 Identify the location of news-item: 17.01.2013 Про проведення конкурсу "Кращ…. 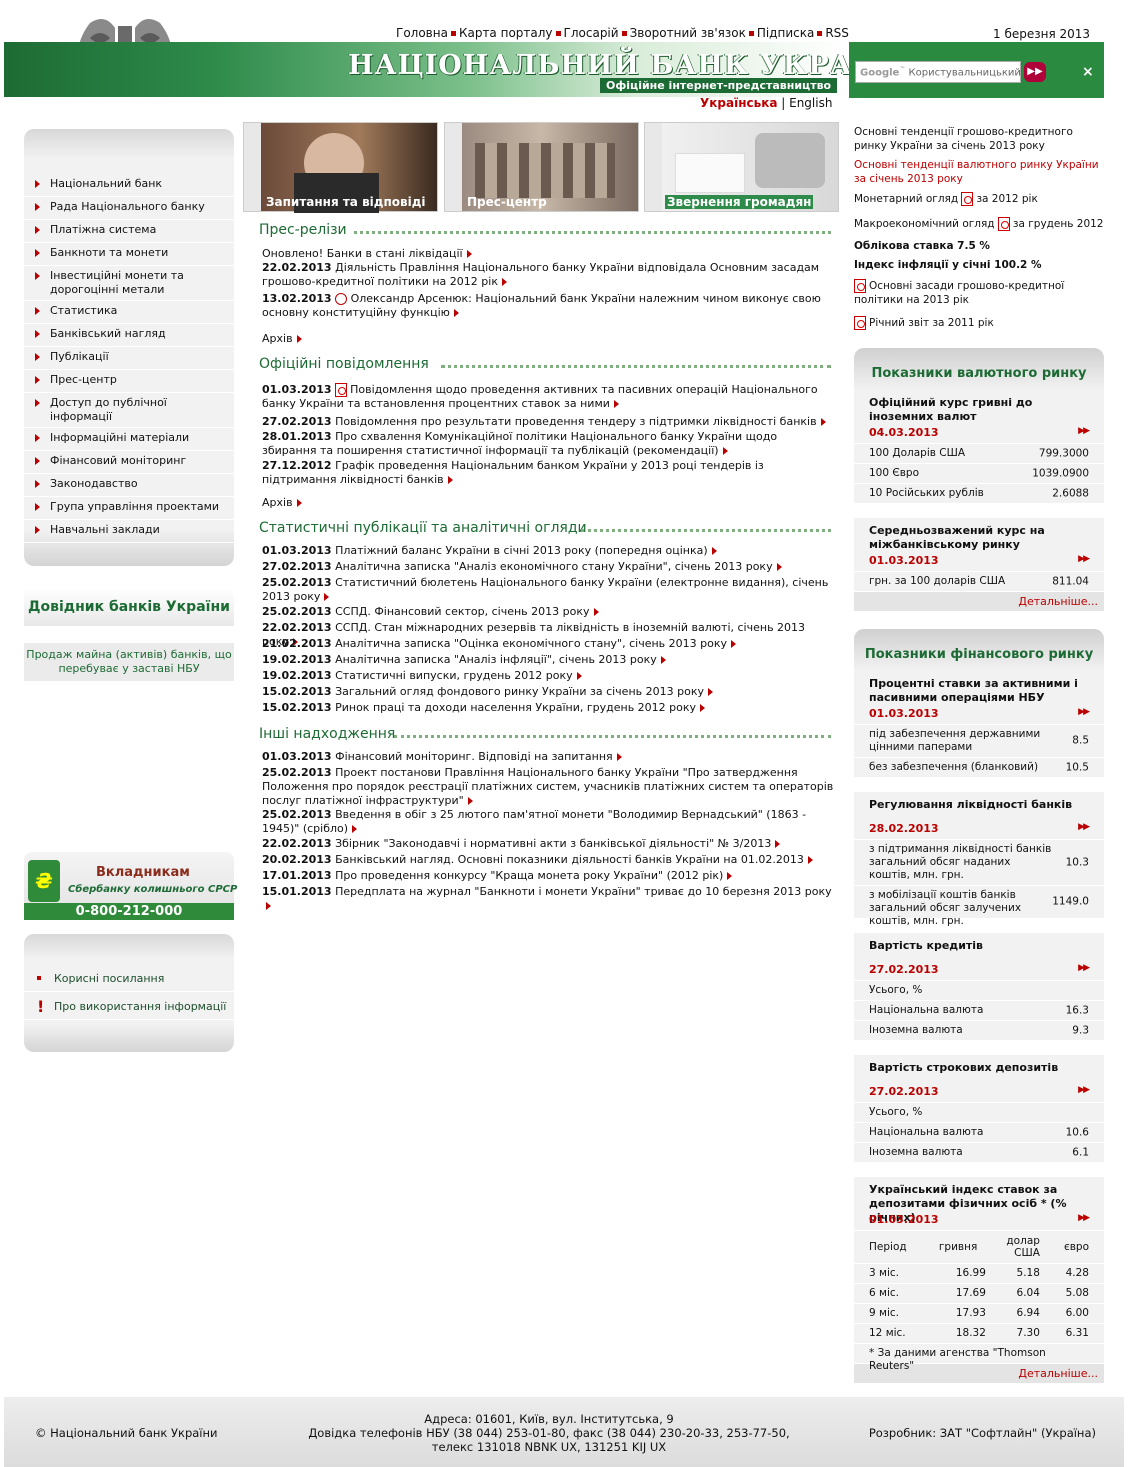
(548, 876).